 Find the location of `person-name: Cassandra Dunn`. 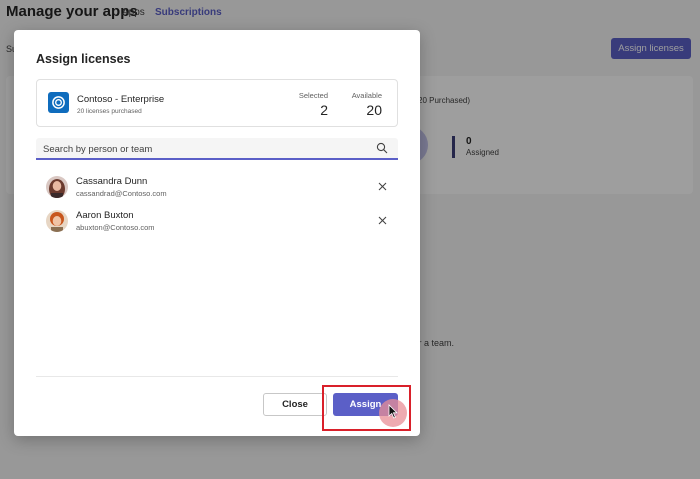

person-name: Cassandra Dunn is located at coordinates (112, 181).